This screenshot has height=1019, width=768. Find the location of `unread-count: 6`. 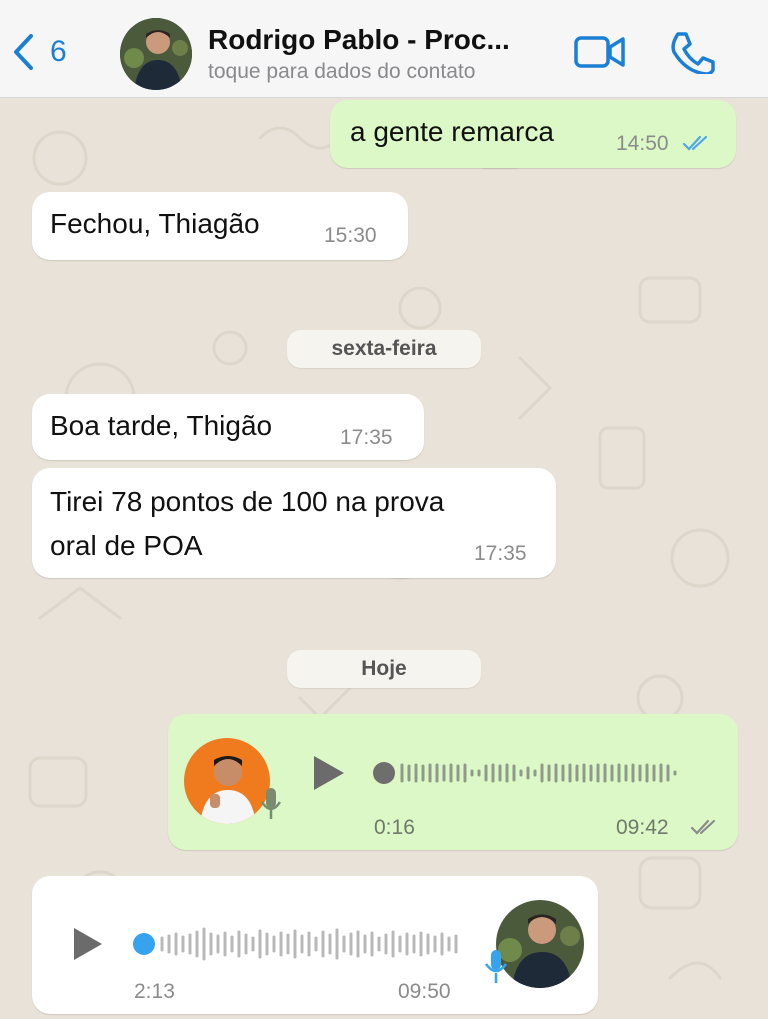

unread-count: 6 is located at coordinates (58, 51).